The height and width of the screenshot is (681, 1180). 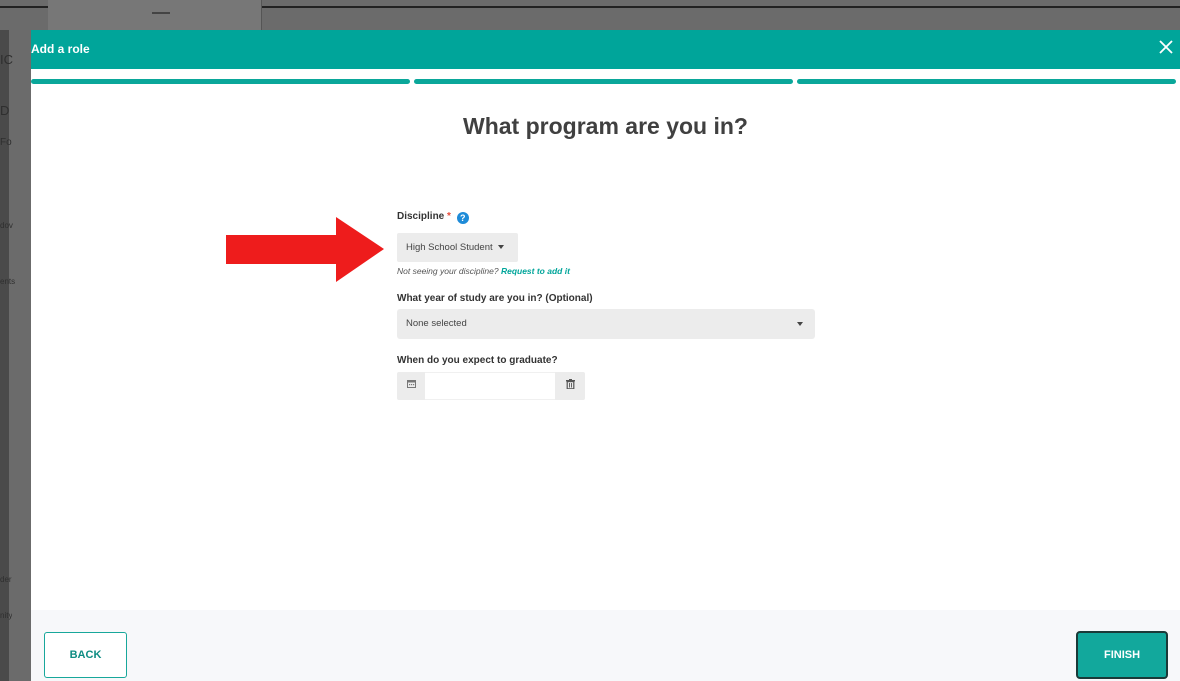 What do you see at coordinates (6, 615) in the screenshot?
I see `background-text-fragment: nity` at bounding box center [6, 615].